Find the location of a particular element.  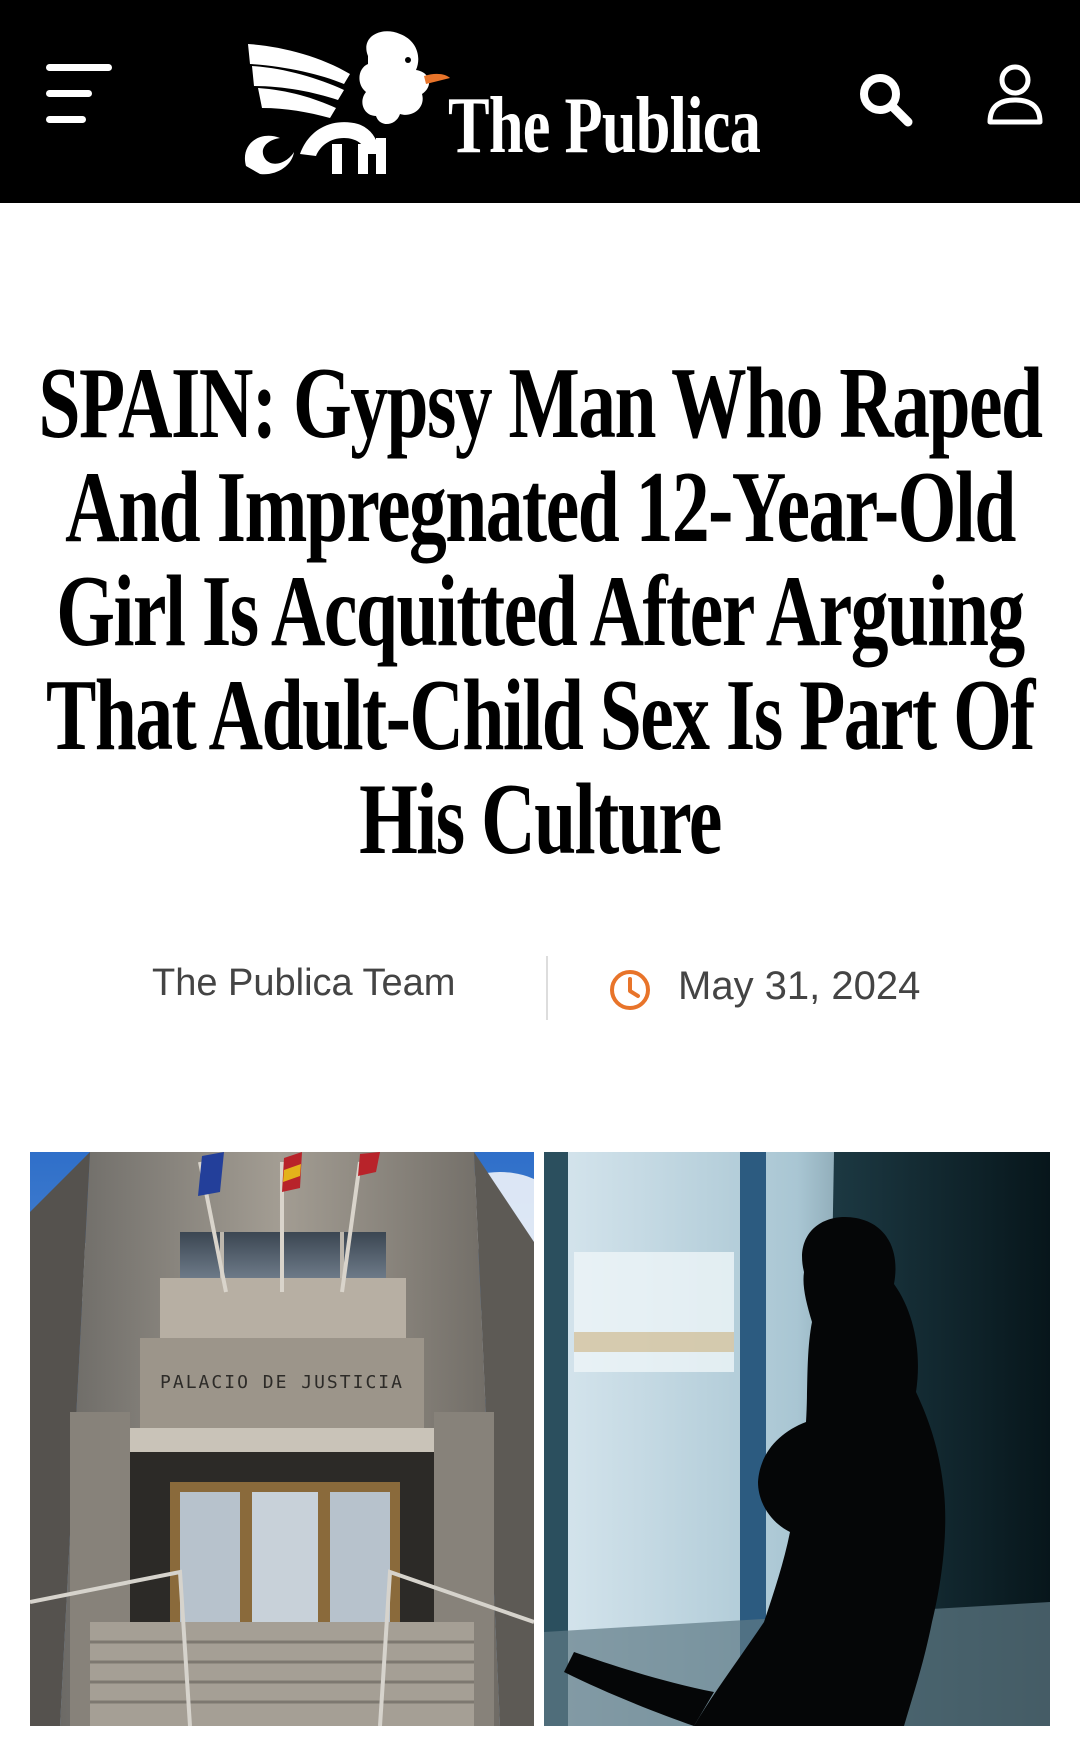

top-navigation-bar: The Publica is located at coordinates (540, 101).